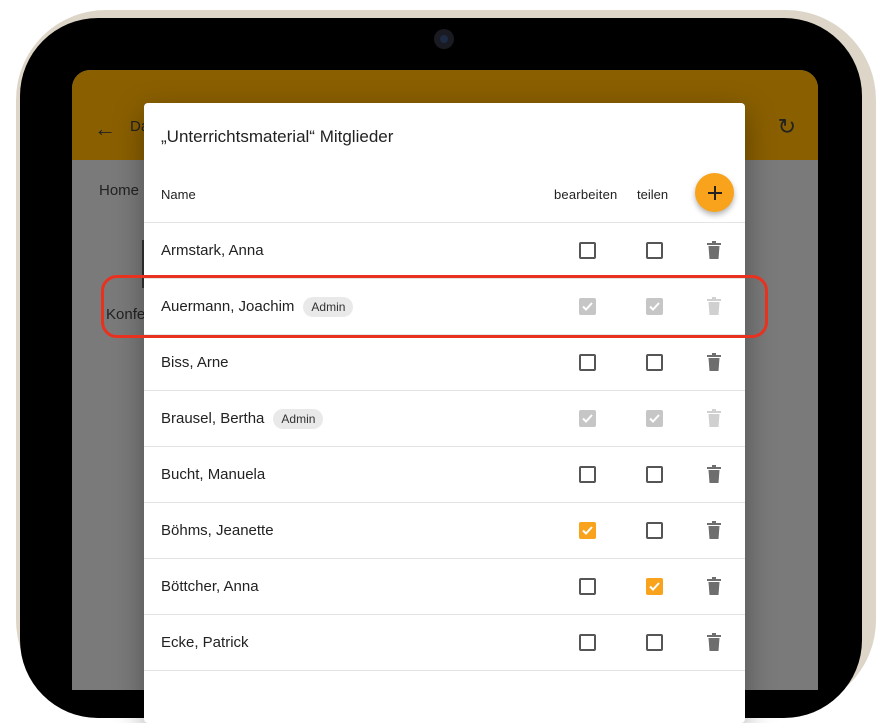 Image resolution: width=890 pixels, height=723 pixels. Describe the element at coordinates (213, 418) in the screenshot. I see `member-name: Brausel, Bertha` at that location.